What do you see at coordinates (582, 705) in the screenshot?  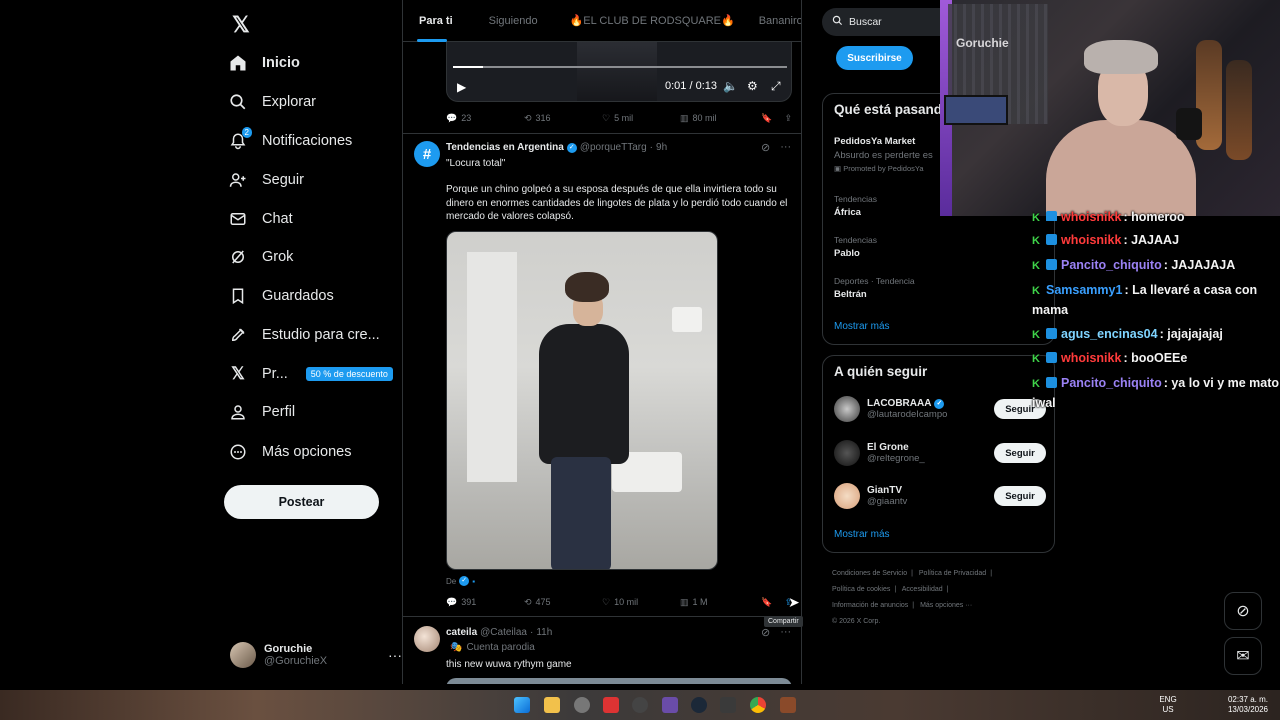 I see `obs-icon` at bounding box center [582, 705].